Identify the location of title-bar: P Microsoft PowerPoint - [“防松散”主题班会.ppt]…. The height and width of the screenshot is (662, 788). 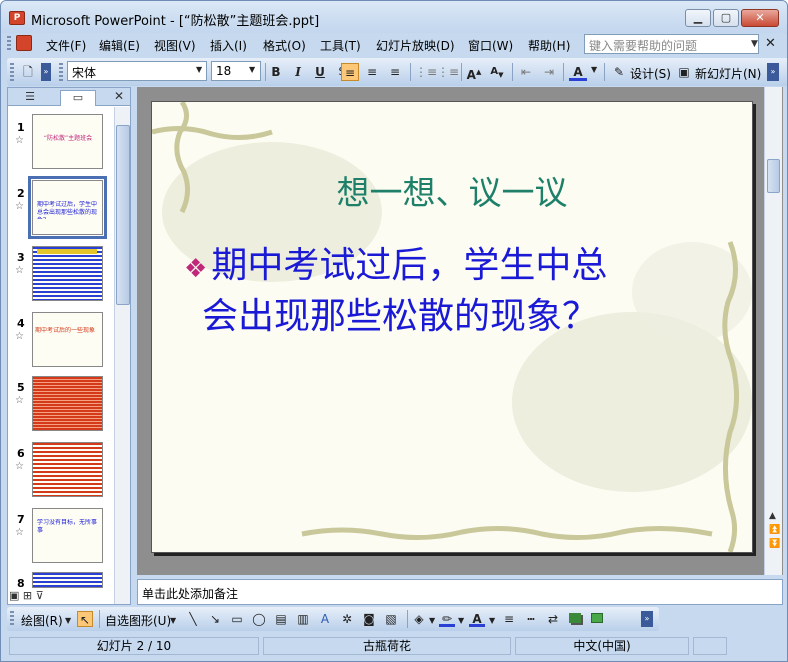
(394, 17).